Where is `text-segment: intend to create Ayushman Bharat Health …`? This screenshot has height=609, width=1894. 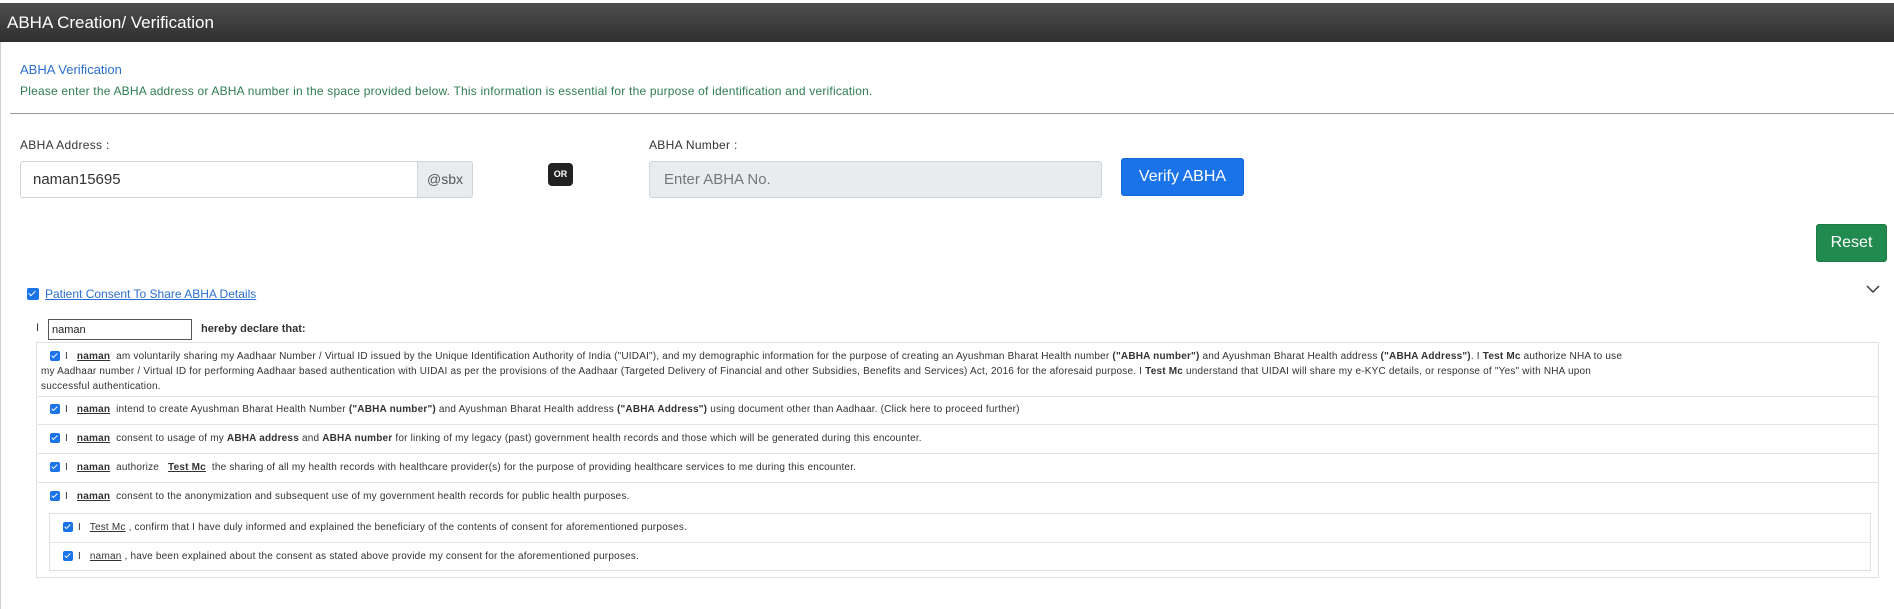
text-segment: intend to create Ayushman Bharat Health … is located at coordinates (232, 409).